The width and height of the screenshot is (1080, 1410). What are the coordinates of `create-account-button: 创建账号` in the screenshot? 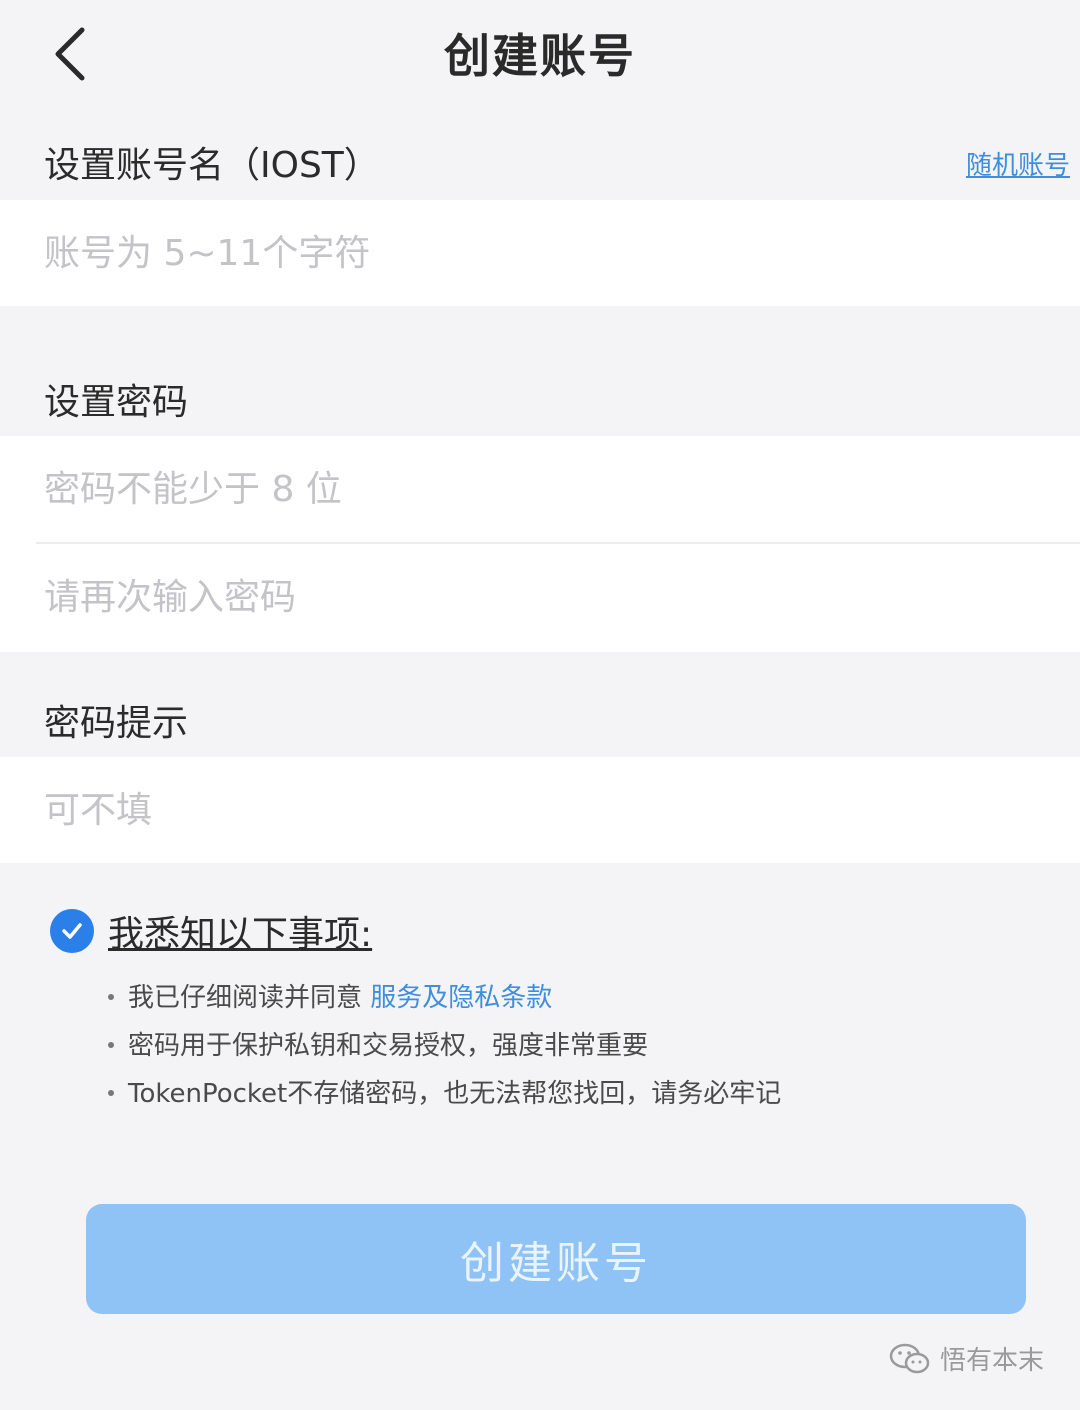 It's located at (556, 1259).